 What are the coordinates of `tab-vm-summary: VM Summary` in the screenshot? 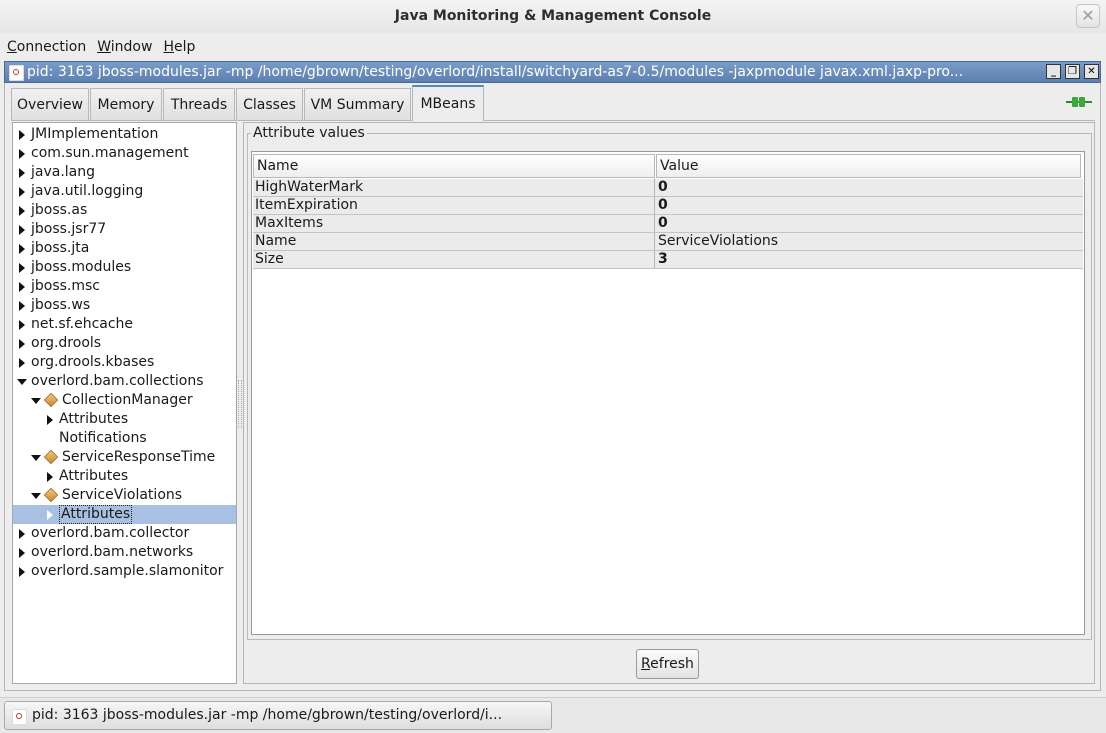 It's located at (357, 104).